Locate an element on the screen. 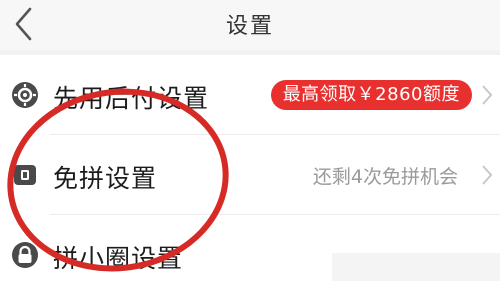 This screenshot has height=281, width=500. settings-row-label: 免拼设置 is located at coordinates (105, 178).